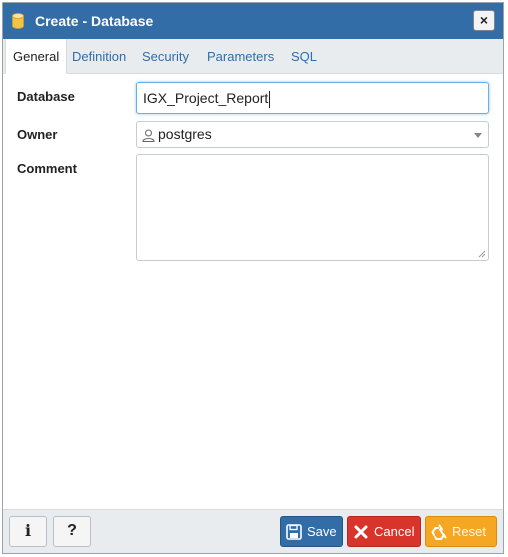  Describe the element at coordinates (18, 21) in the screenshot. I see `database-icon` at that location.